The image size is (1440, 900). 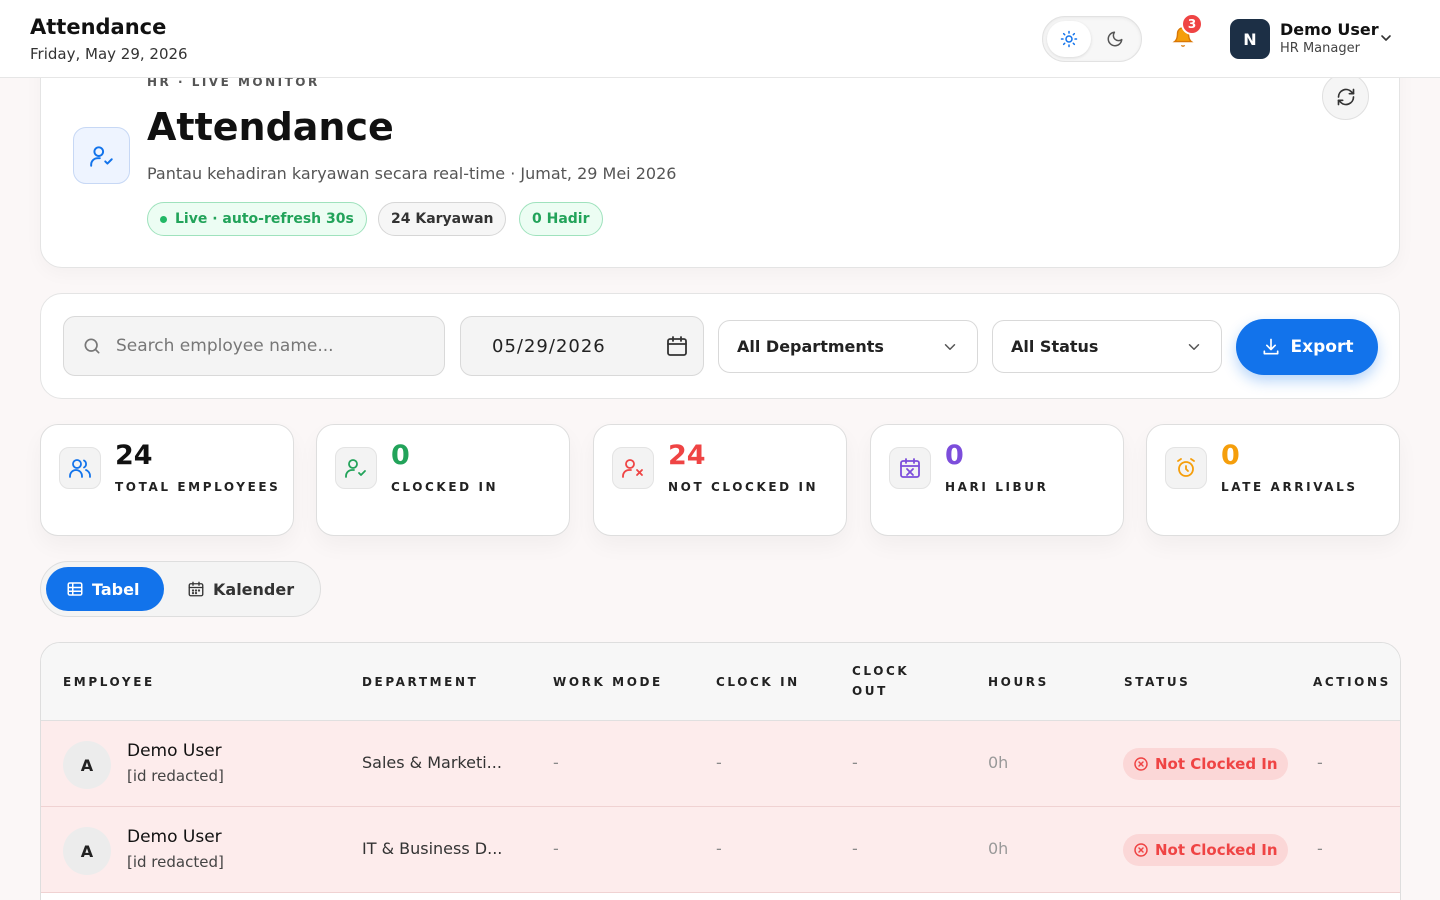 What do you see at coordinates (420, 682) in the screenshot?
I see `column-header-department: DEPARTMENT` at bounding box center [420, 682].